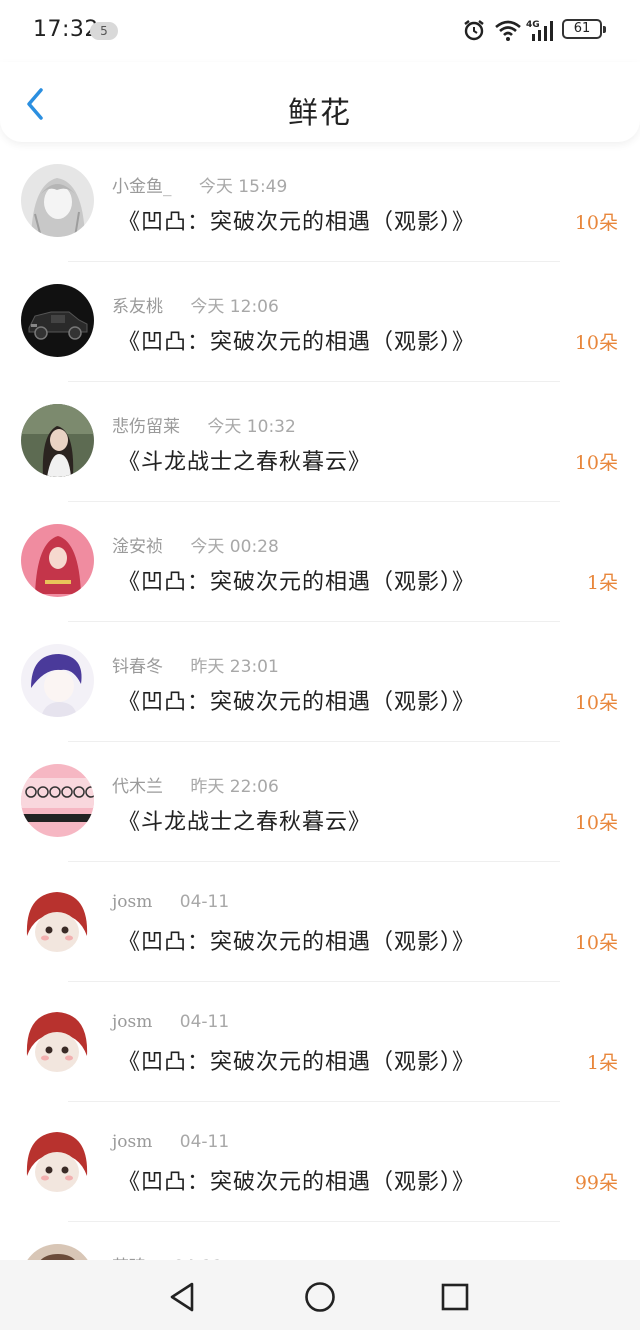  What do you see at coordinates (533, 25) in the screenshot?
I see `svg-text: 4G` at bounding box center [533, 25].